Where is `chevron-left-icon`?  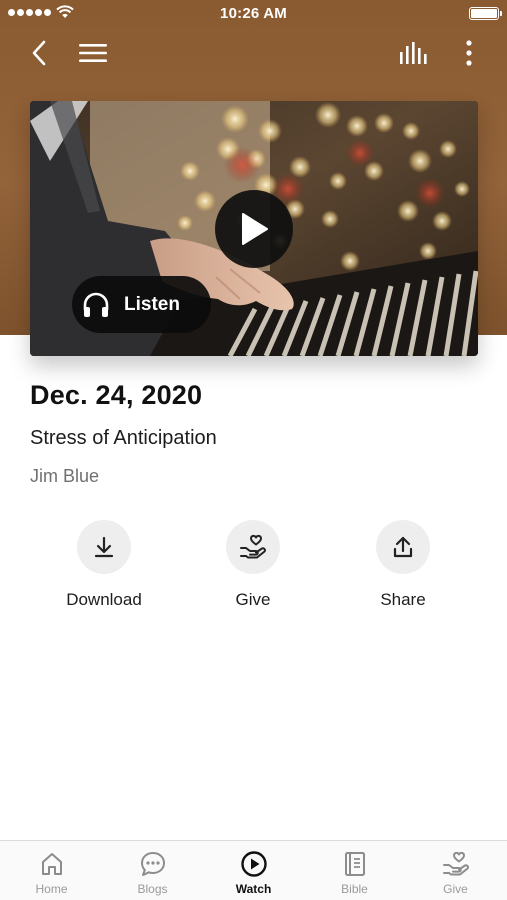
chevron-left-icon is located at coordinates (39, 53).